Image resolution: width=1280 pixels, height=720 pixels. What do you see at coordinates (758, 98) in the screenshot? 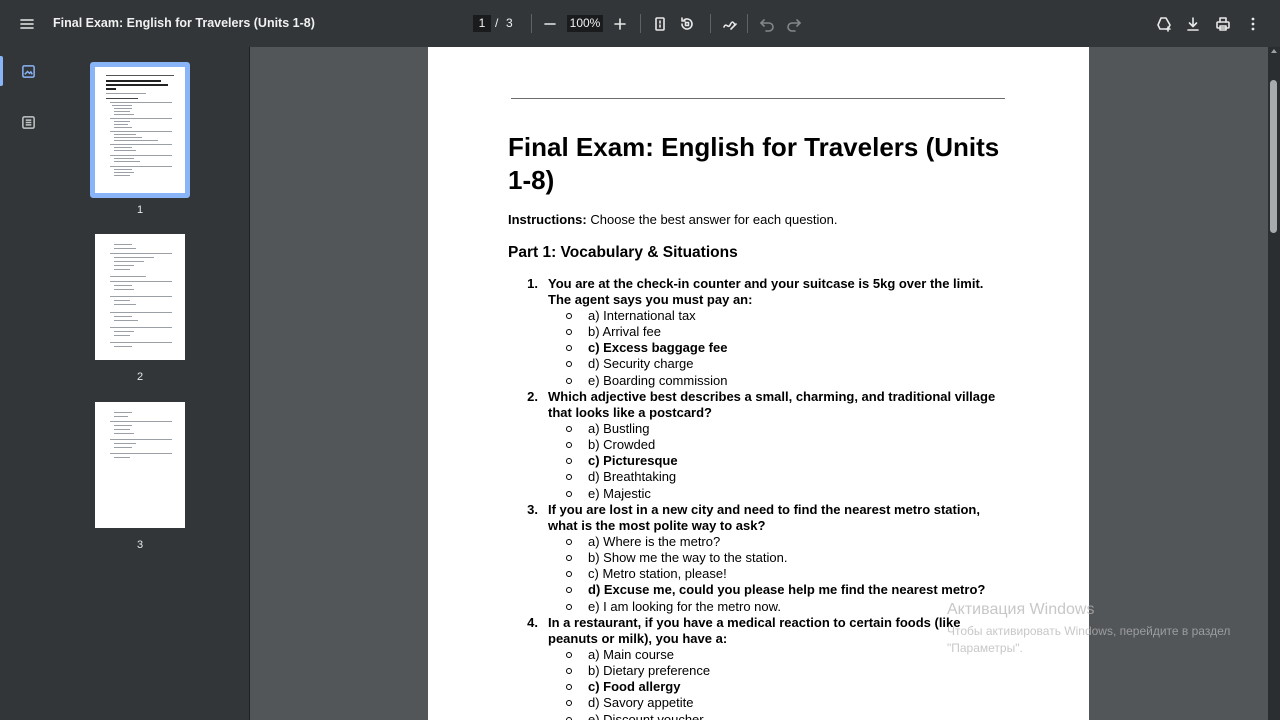
I see `horizontal-rule` at bounding box center [758, 98].